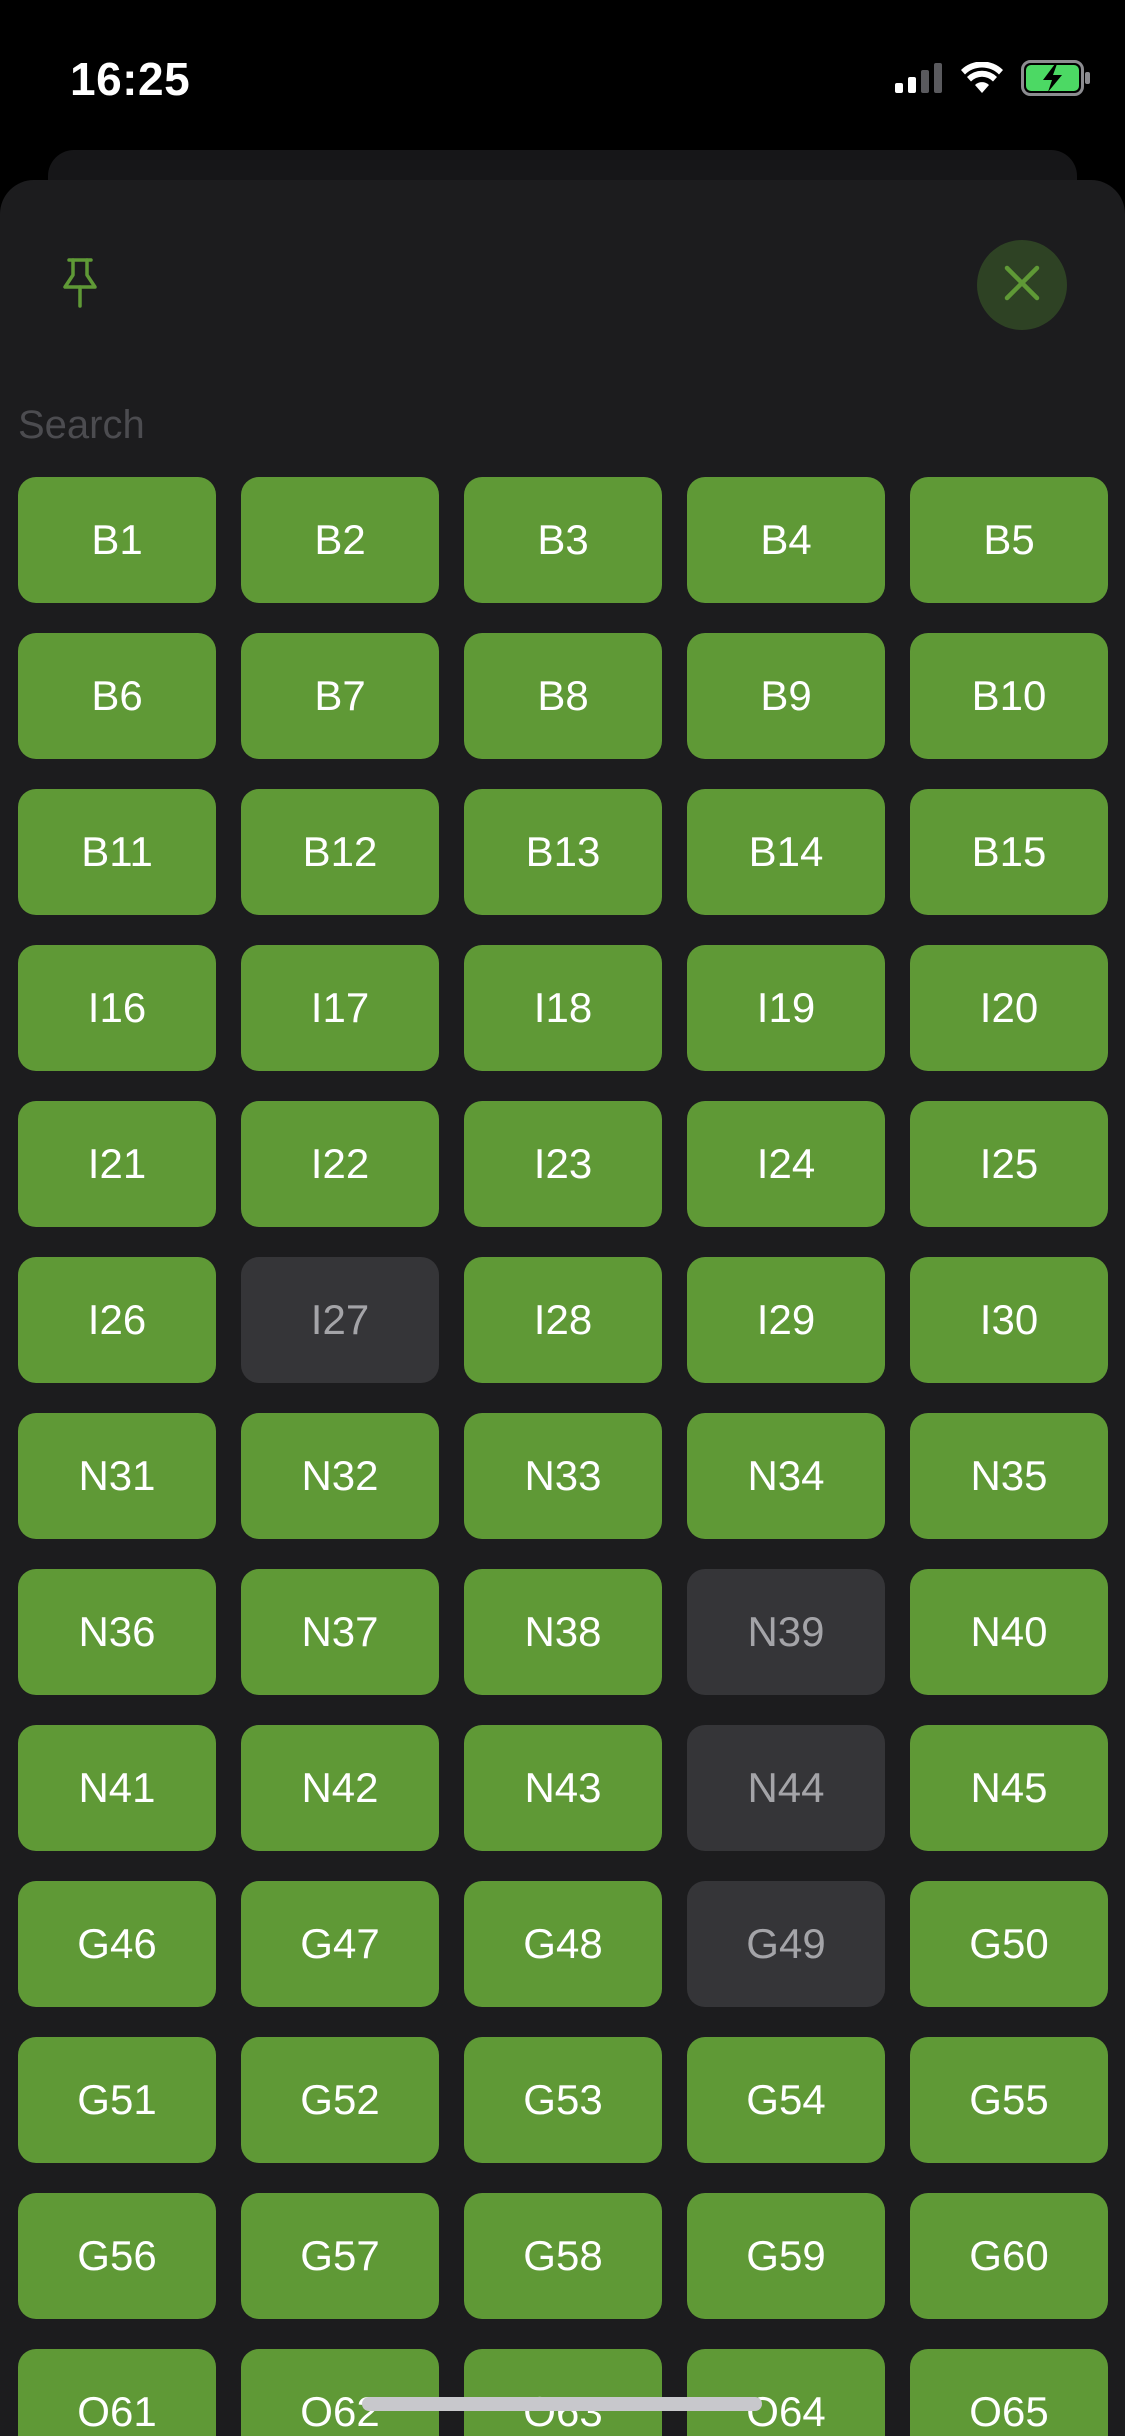 This screenshot has height=2436, width=1125. What do you see at coordinates (340, 2100) in the screenshot?
I see `number-tile-g52: G52` at bounding box center [340, 2100].